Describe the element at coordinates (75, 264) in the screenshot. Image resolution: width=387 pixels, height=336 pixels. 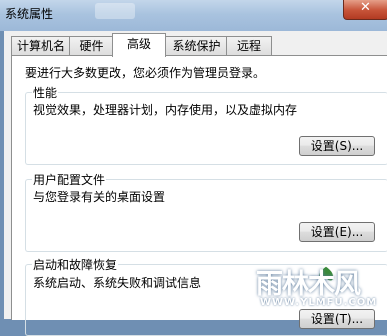
I see `startup-recovery-group-label: 启动和故障恢复` at that location.